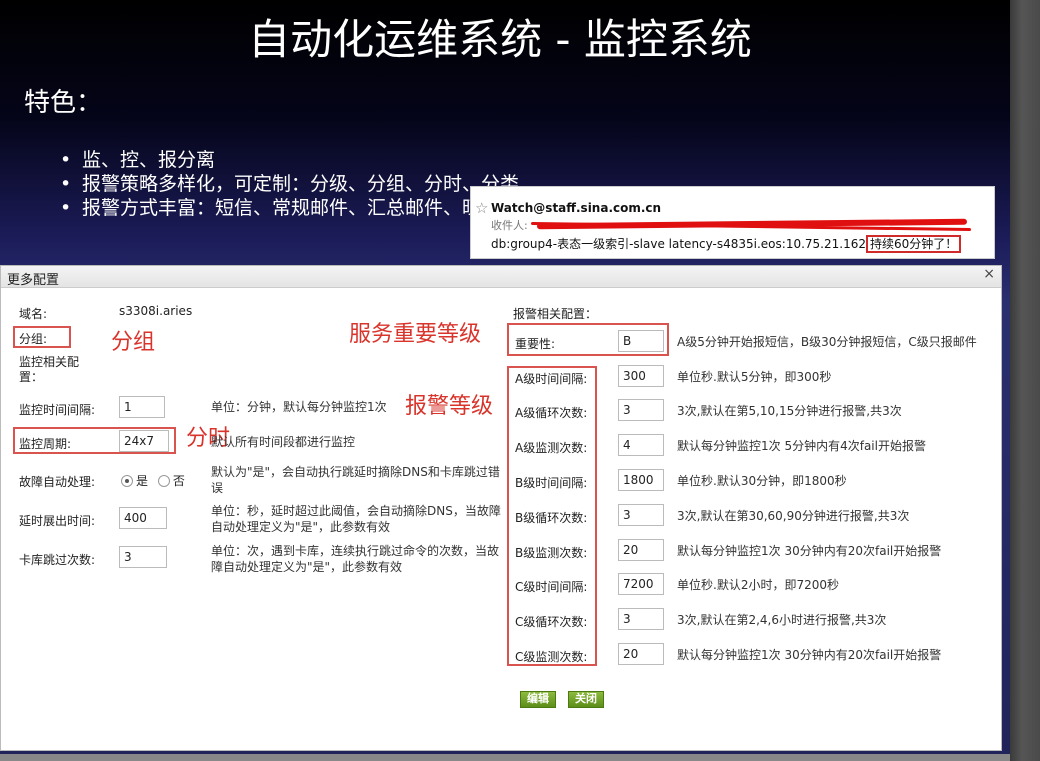 Image resolution: width=1040 pixels, height=761 pixels. What do you see at coordinates (156, 311) in the screenshot?
I see `domain-value: s3308i.aries` at bounding box center [156, 311].